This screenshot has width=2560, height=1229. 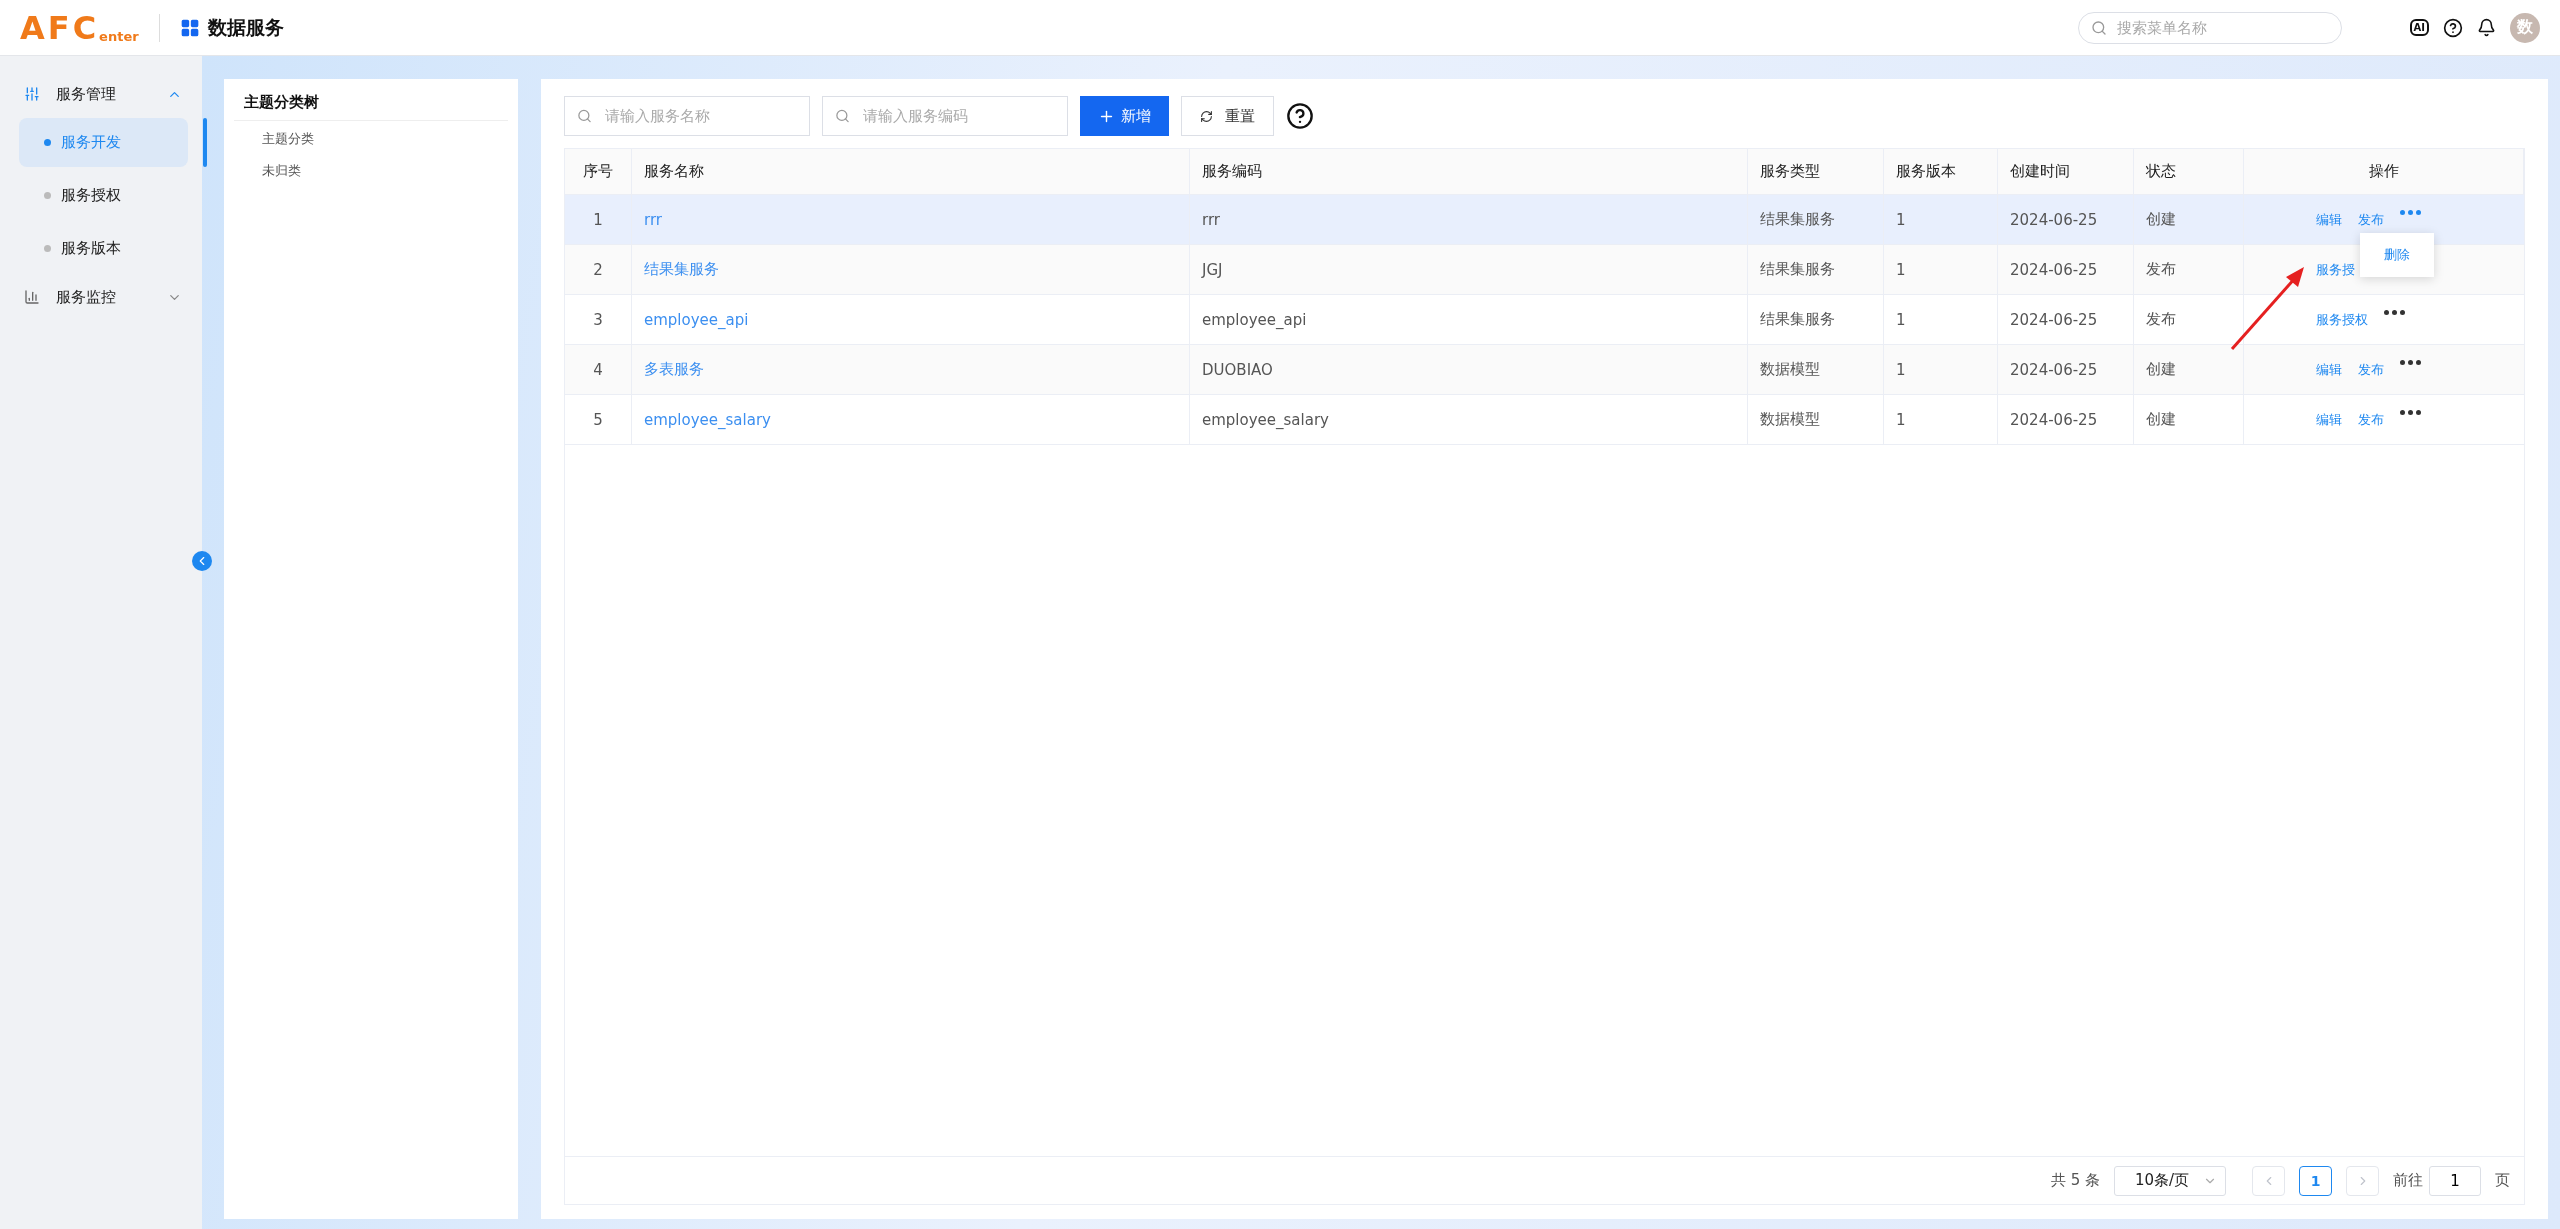 I want to click on column-header: 服务类型, so click(x=1816, y=172).